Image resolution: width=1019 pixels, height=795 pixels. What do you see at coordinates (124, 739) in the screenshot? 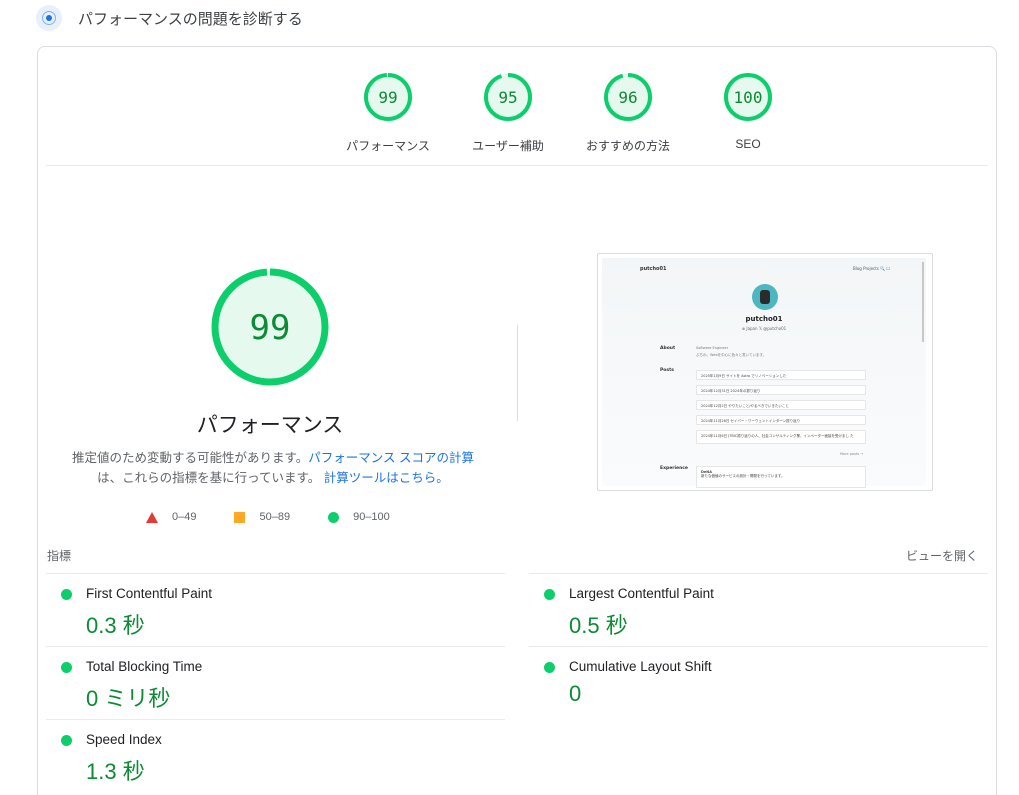
I see `metric-title: Speed Index` at bounding box center [124, 739].